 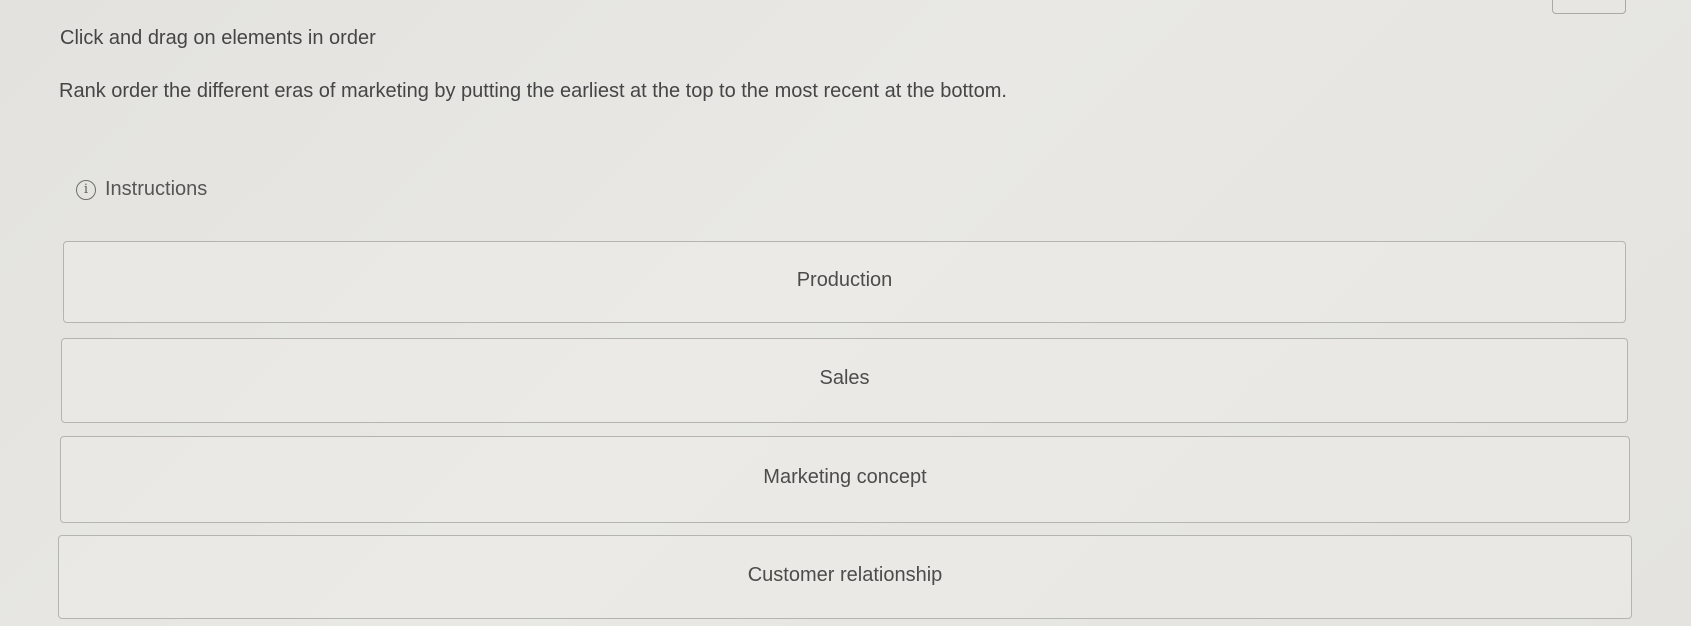 I want to click on top-corner-button, so click(x=1589, y=7).